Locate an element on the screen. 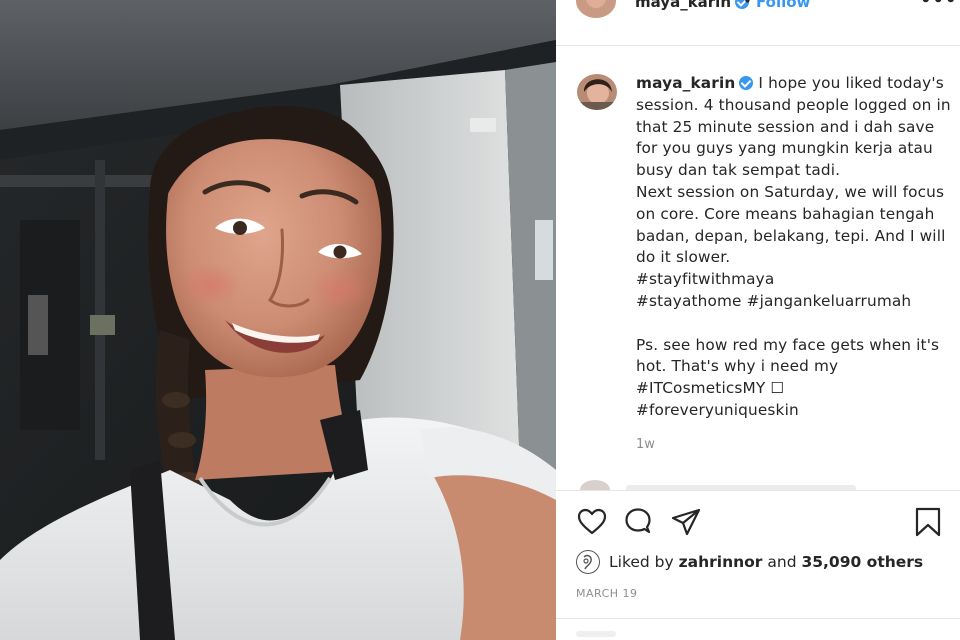 This screenshot has width=960, height=640. likes-text: Liked by zahrinnor and 35,090 others is located at coordinates (766, 562).